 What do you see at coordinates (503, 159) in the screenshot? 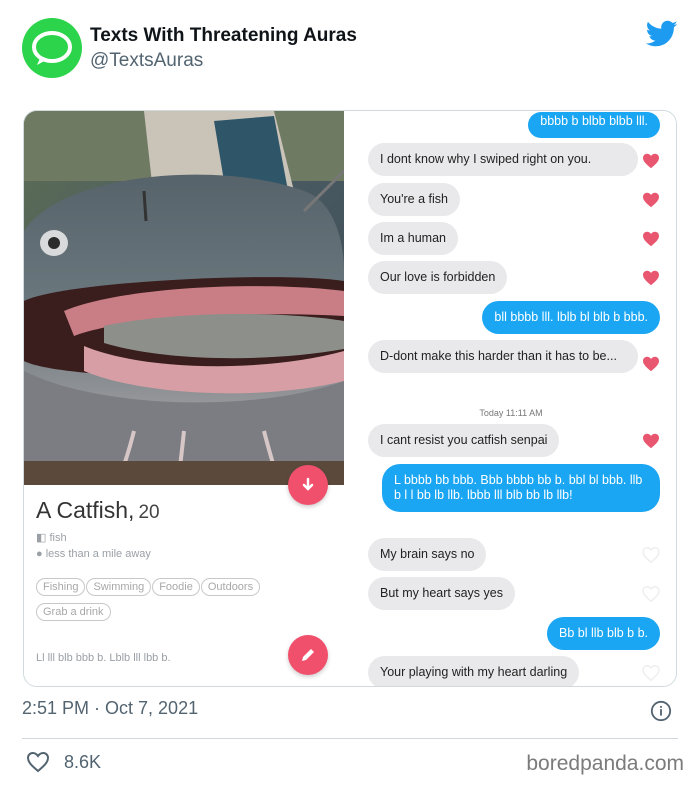
I see `message-bubble-received: I dont know why I swiped right on you.` at bounding box center [503, 159].